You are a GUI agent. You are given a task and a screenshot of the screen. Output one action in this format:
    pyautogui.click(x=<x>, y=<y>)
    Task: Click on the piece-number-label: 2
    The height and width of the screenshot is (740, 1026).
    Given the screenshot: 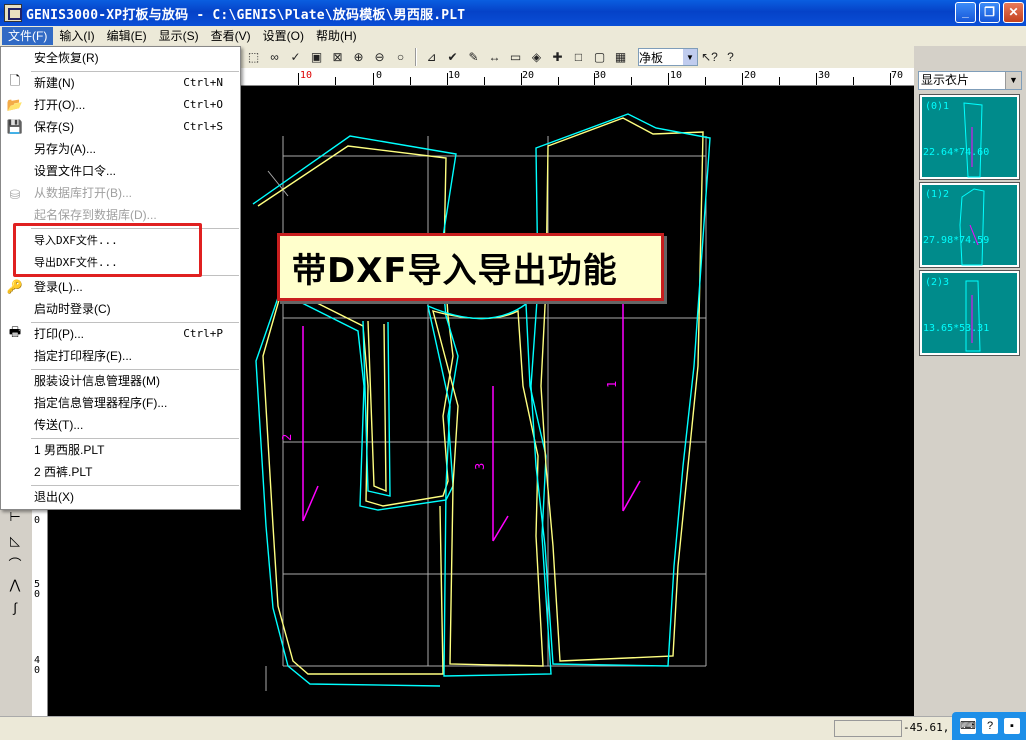 What is the action you would take?
    pyautogui.click(x=287, y=437)
    